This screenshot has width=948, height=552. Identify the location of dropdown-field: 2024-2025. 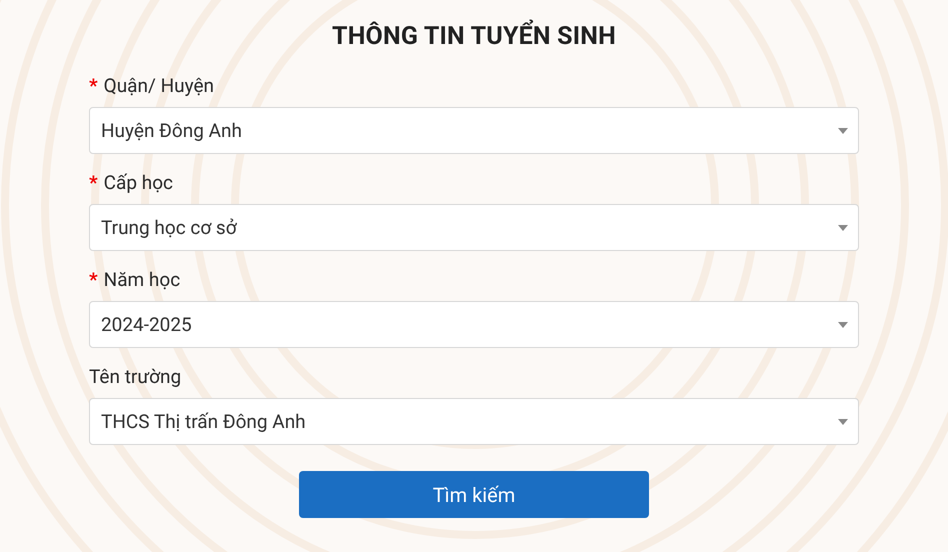
(474, 324).